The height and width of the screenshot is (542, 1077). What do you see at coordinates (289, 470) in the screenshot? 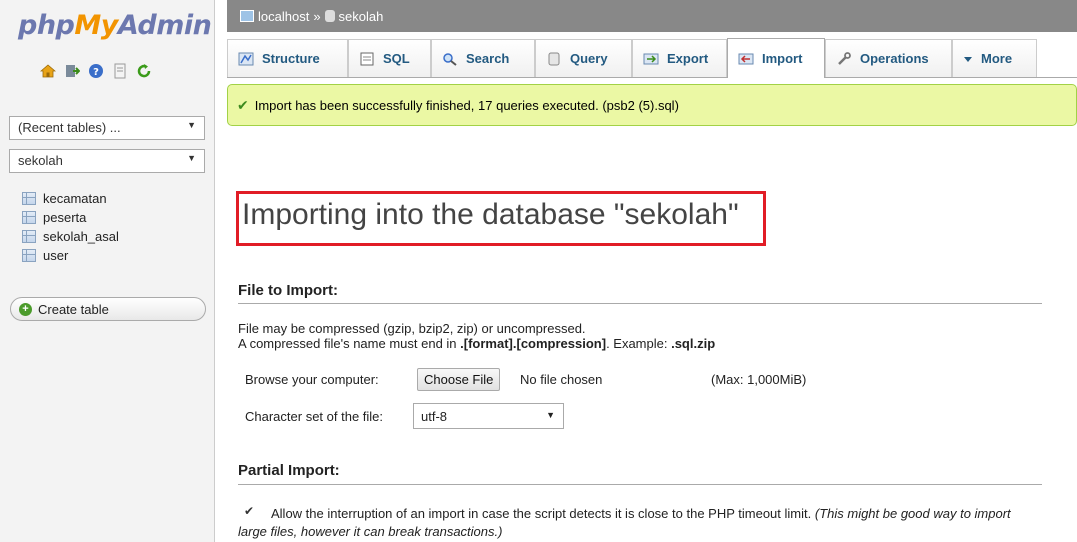
I see `partial-import-title: Partial Import:` at bounding box center [289, 470].